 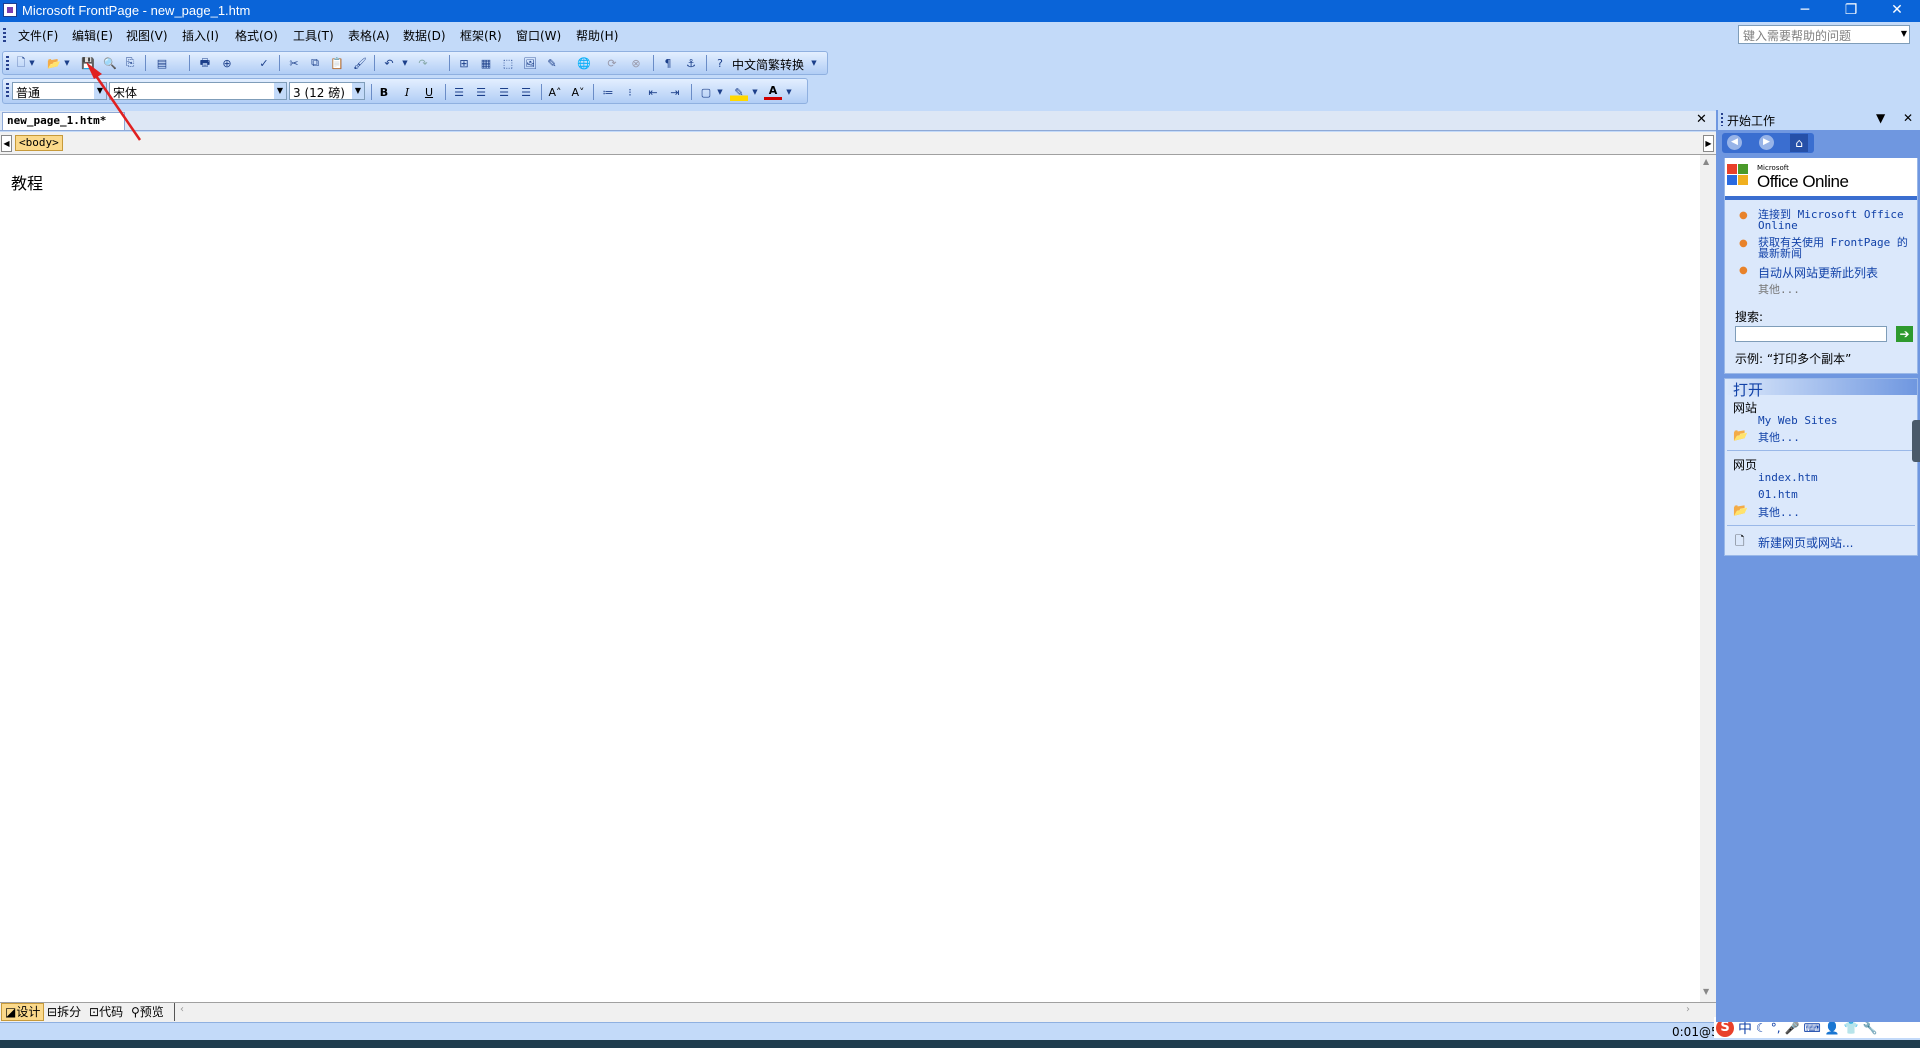 I want to click on stop-icon: ⊗, so click(x=636, y=63).